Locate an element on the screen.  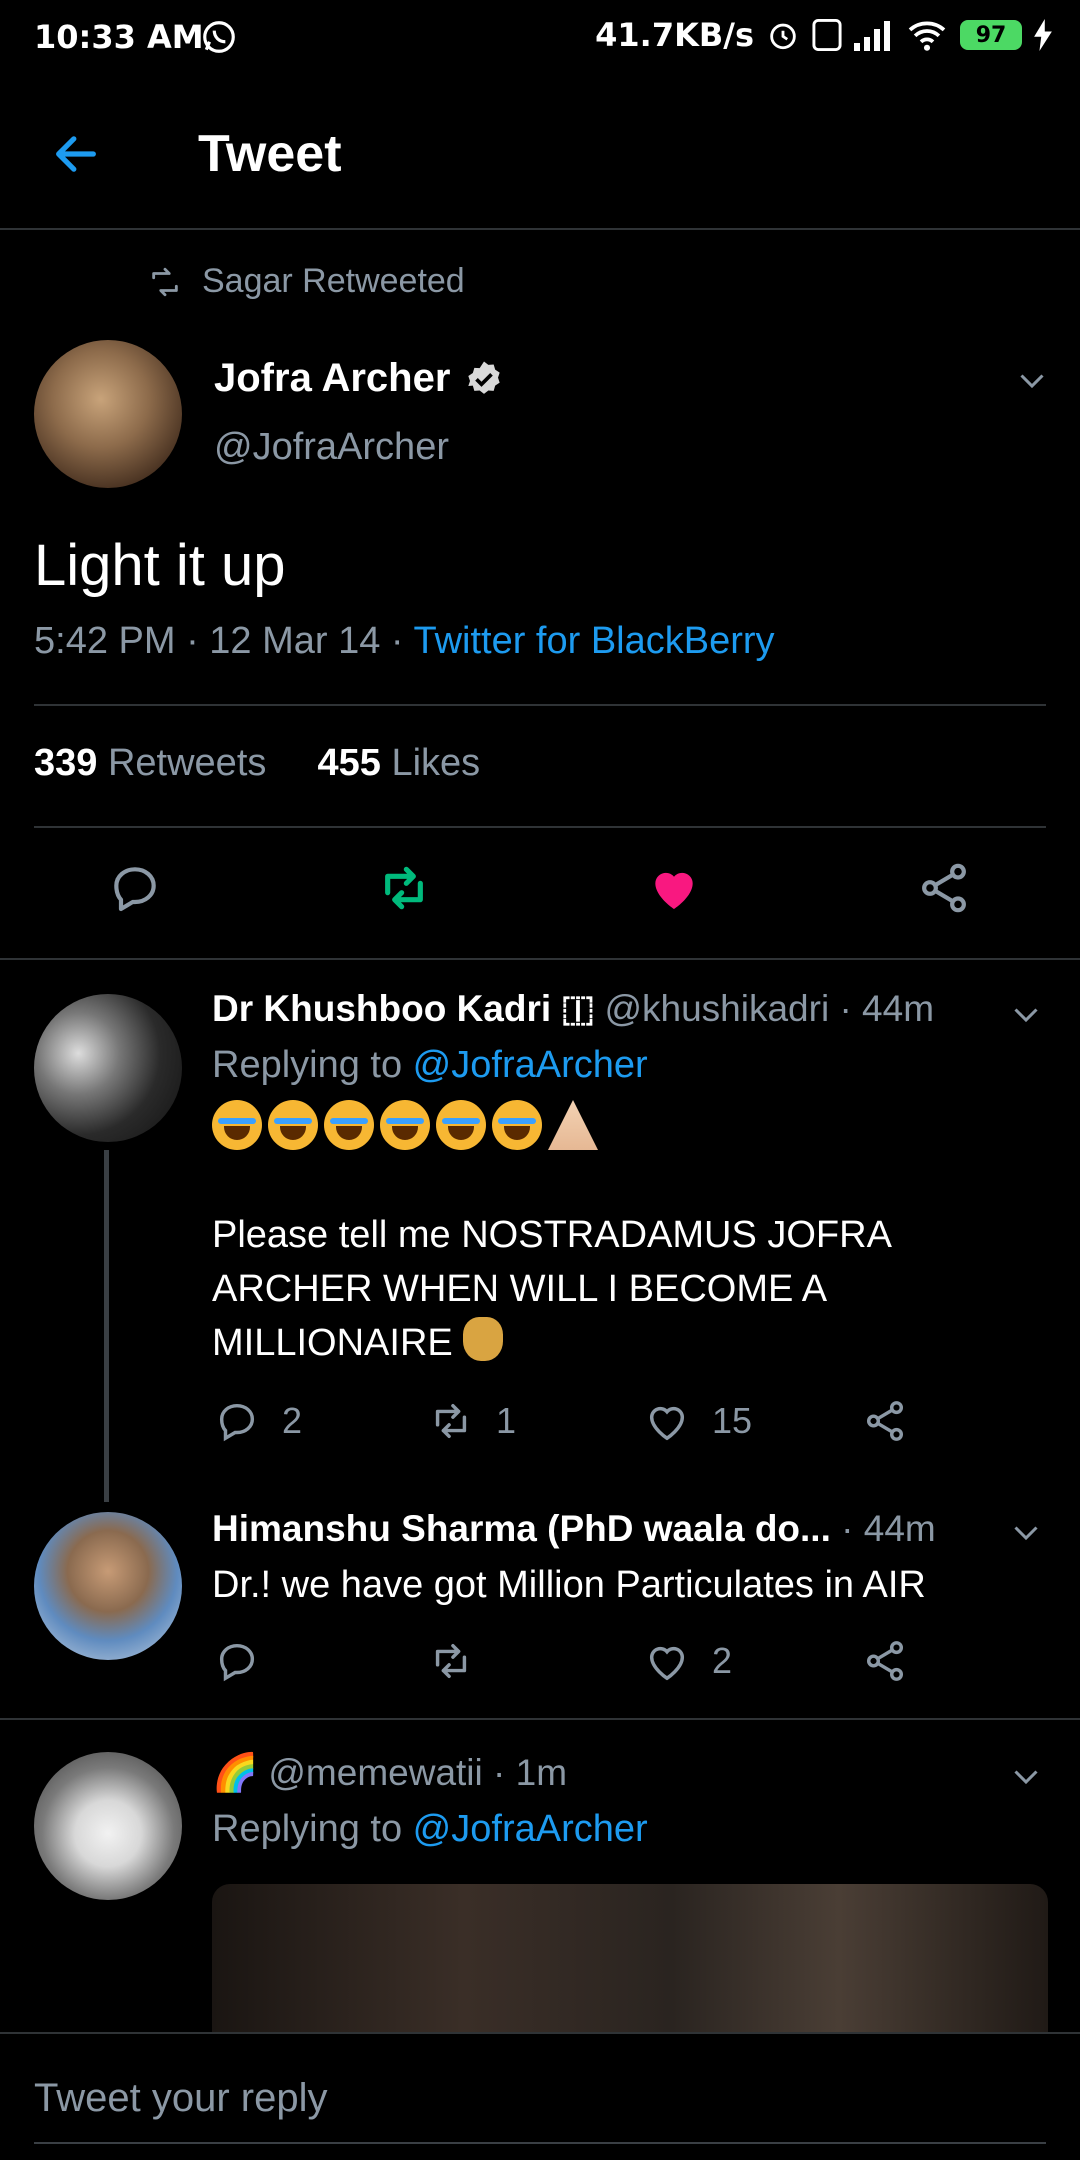
reply-action is located at coordinates (237, 1661).